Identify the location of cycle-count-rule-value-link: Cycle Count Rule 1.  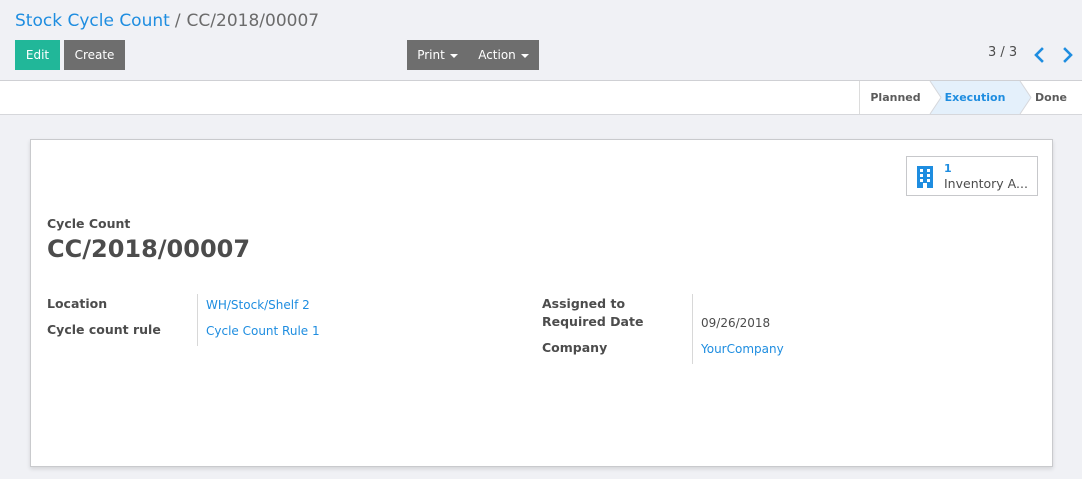
(263, 331).